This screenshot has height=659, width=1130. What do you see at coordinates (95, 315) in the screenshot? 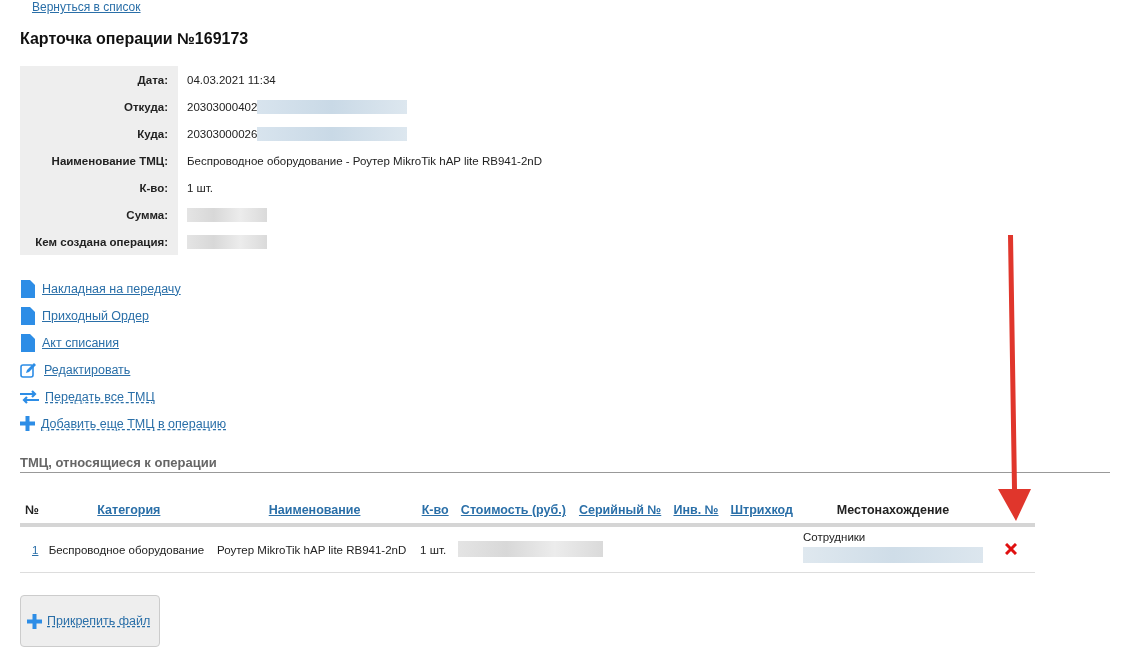
I see `action-link: Приходный Ордер` at bounding box center [95, 315].